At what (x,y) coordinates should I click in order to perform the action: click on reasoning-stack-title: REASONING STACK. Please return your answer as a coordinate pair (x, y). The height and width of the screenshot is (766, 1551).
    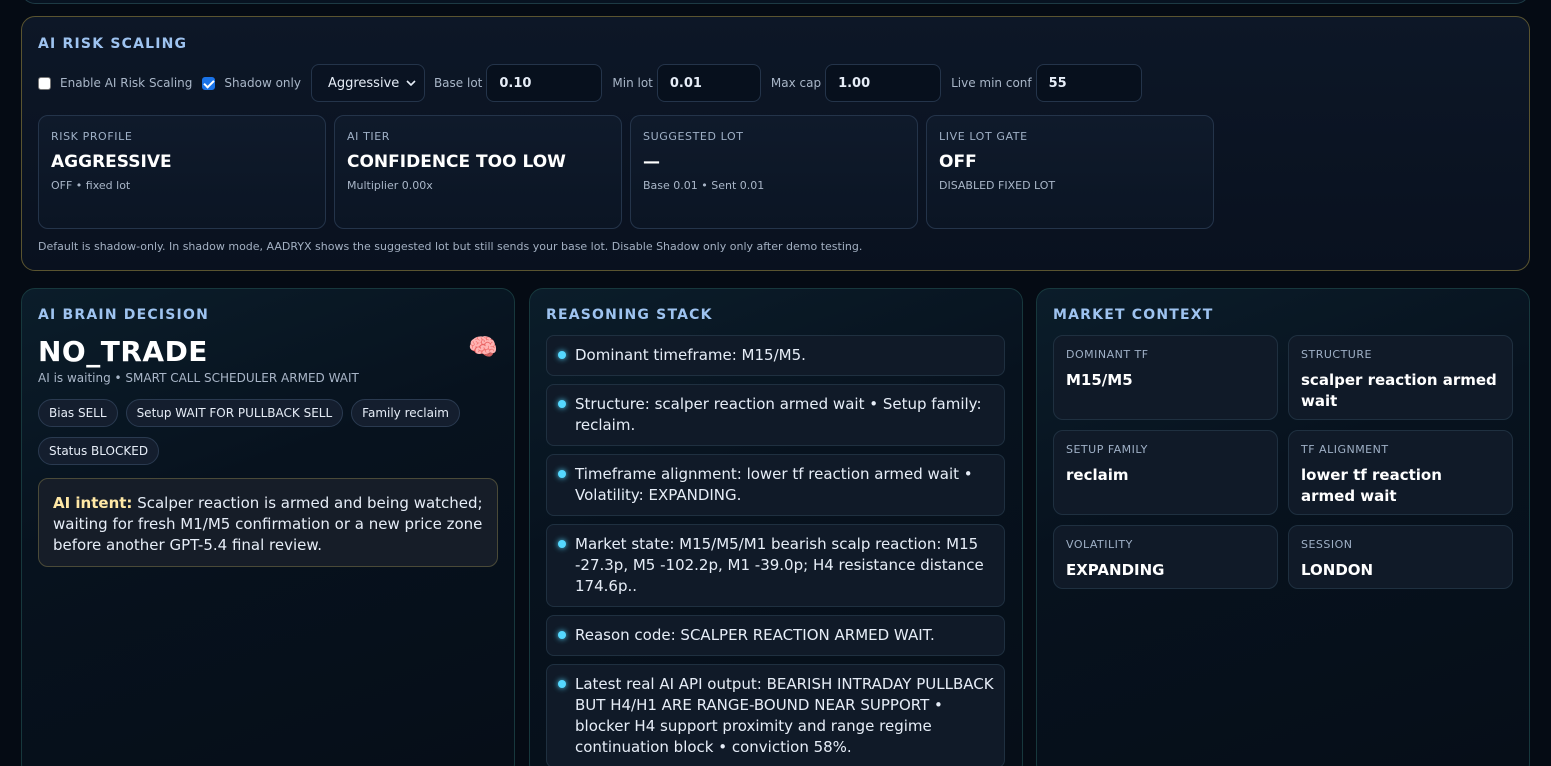
    Looking at the image, I should click on (629, 315).